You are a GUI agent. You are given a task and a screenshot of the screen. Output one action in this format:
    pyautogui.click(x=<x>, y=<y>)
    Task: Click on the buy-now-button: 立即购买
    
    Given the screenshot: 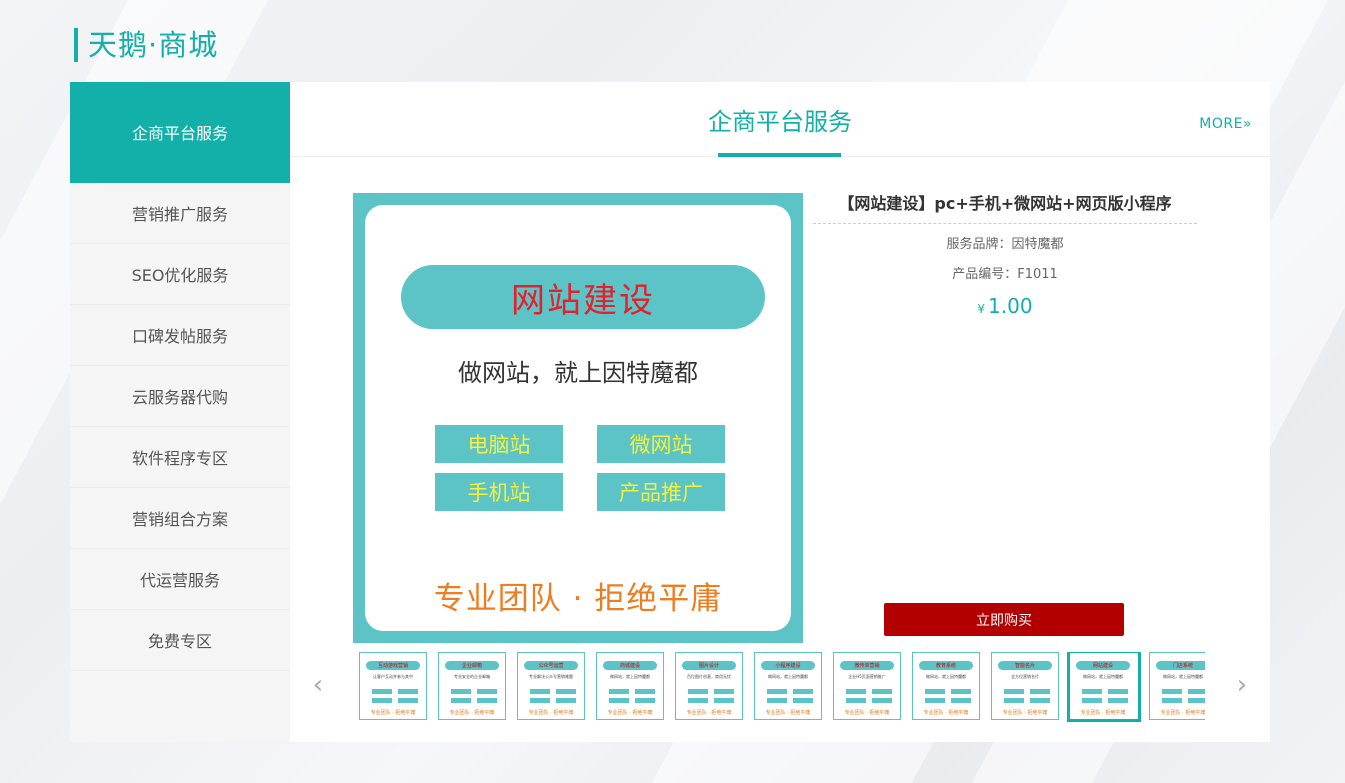 What is the action you would take?
    pyautogui.click(x=1004, y=619)
    